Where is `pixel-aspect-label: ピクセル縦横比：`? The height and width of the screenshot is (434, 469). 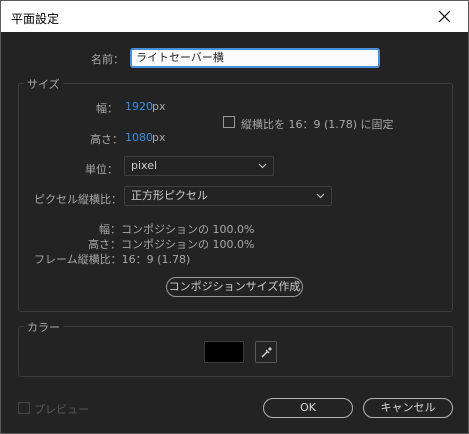
pixel-aspect-label: ピクセル縦横比： is located at coordinates (78, 199).